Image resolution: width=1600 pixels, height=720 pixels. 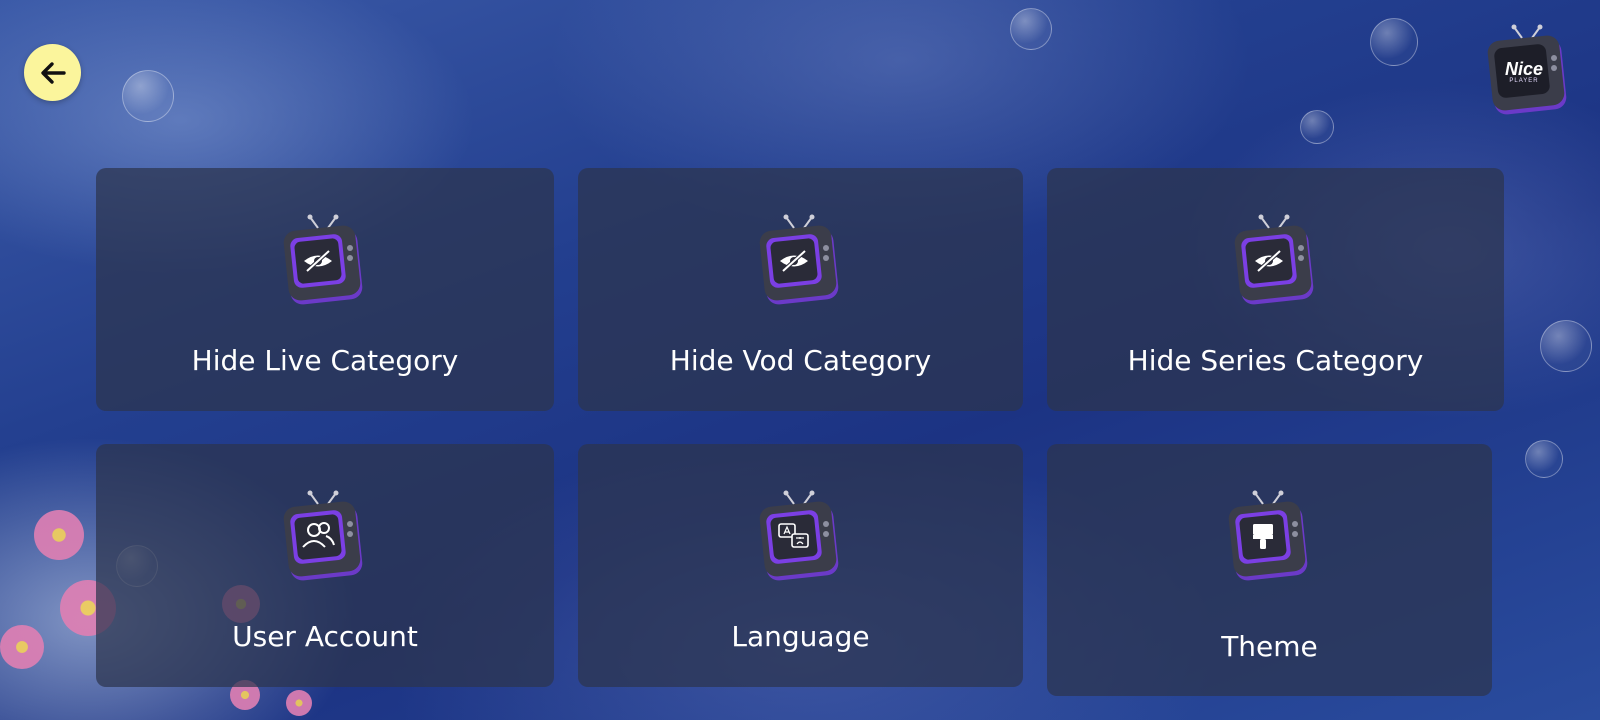 I want to click on app-logo: Nice PLAYER, so click(x=1529, y=72).